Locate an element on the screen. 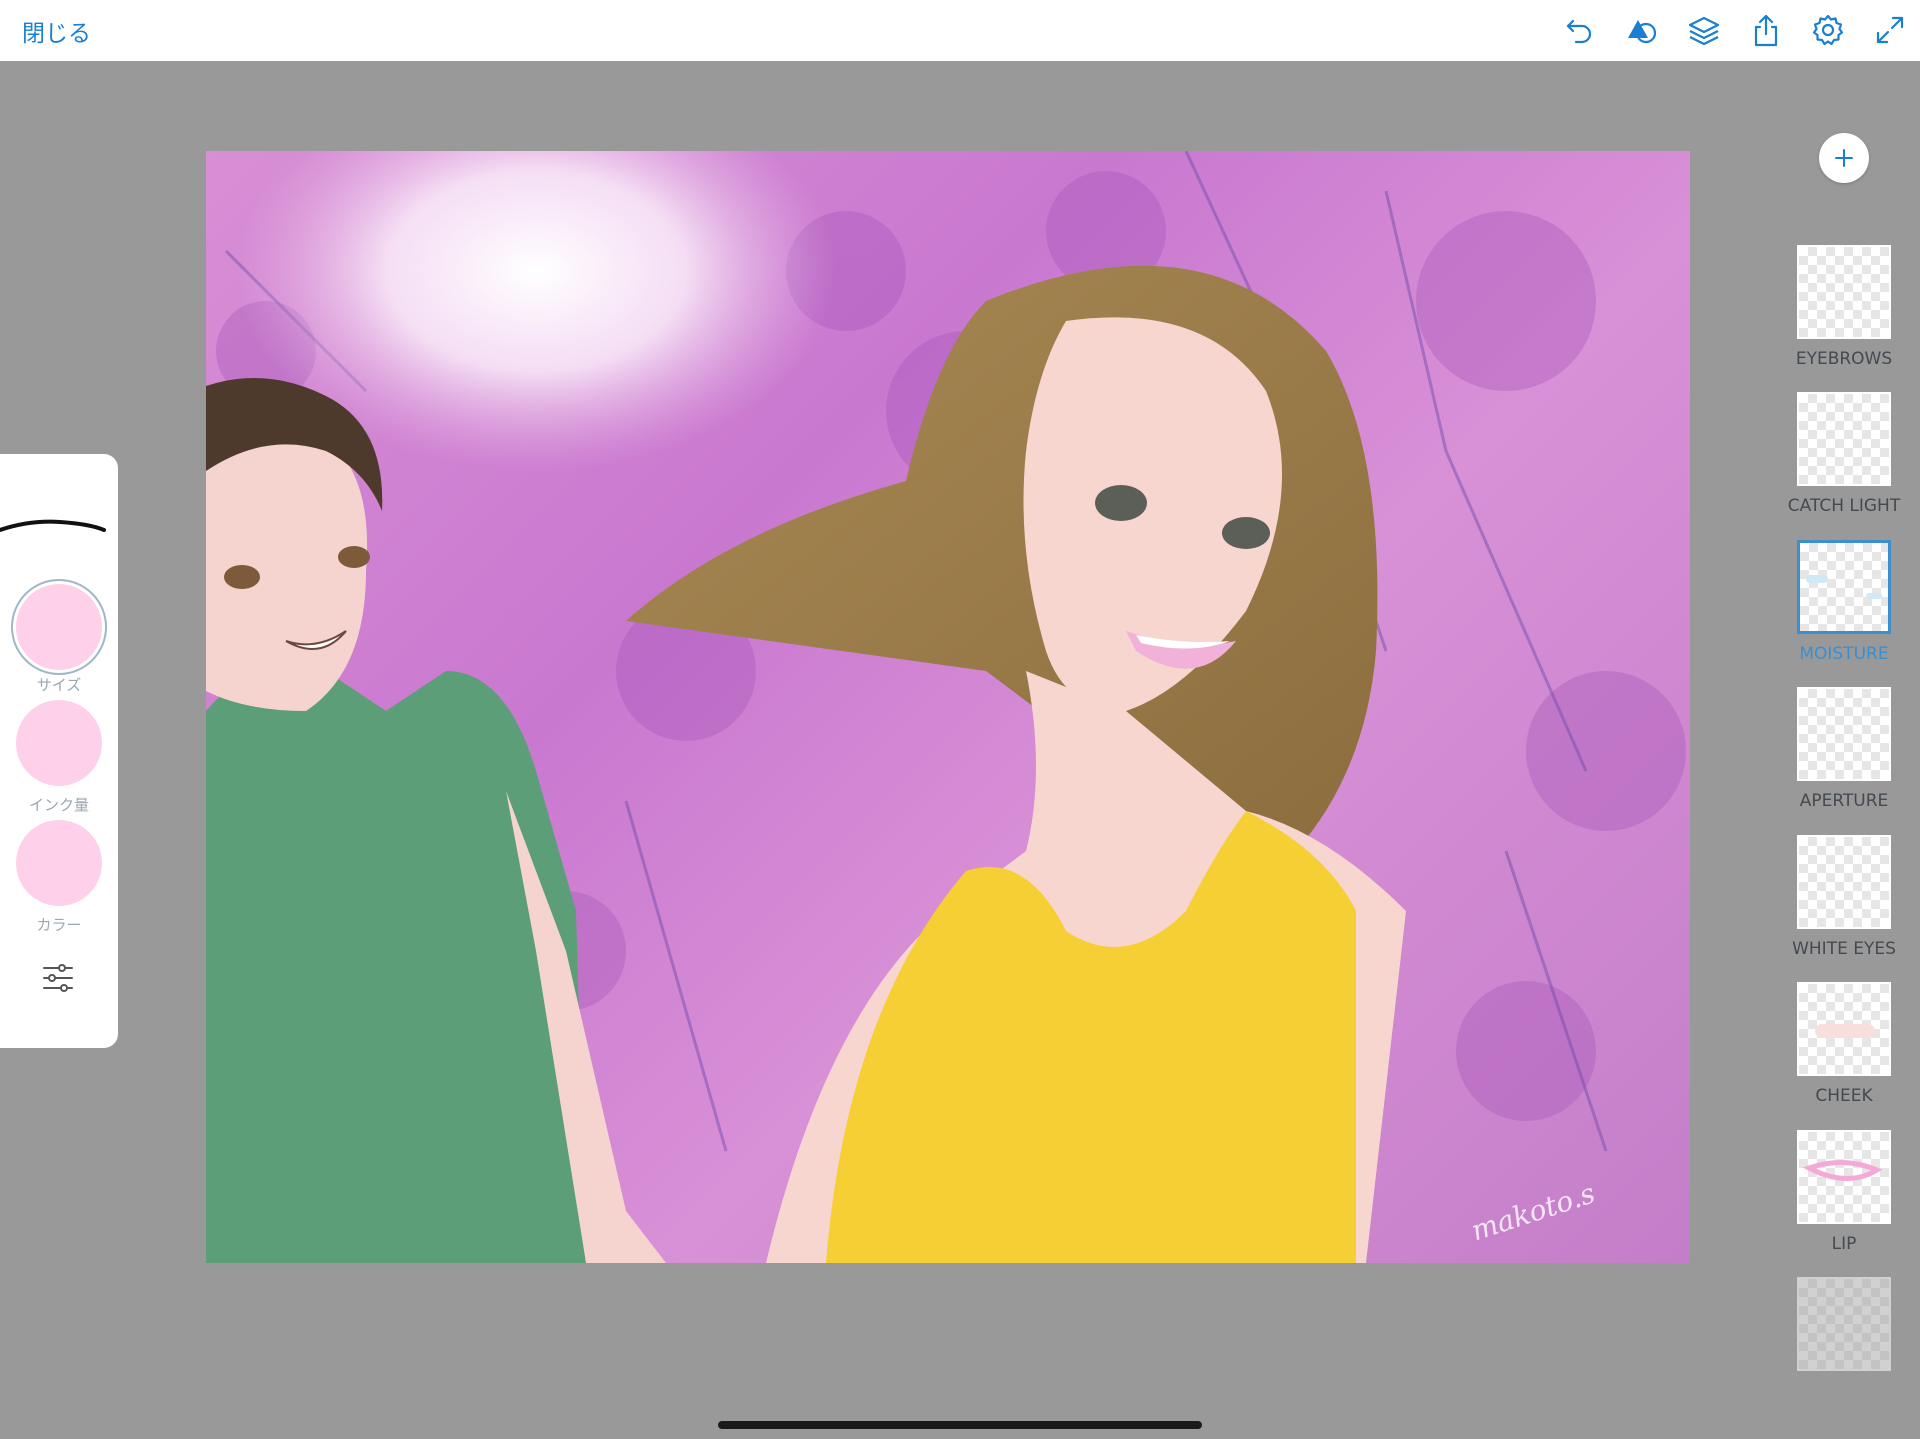 The image size is (1920, 1439). share-icon is located at coordinates (1766, 30).